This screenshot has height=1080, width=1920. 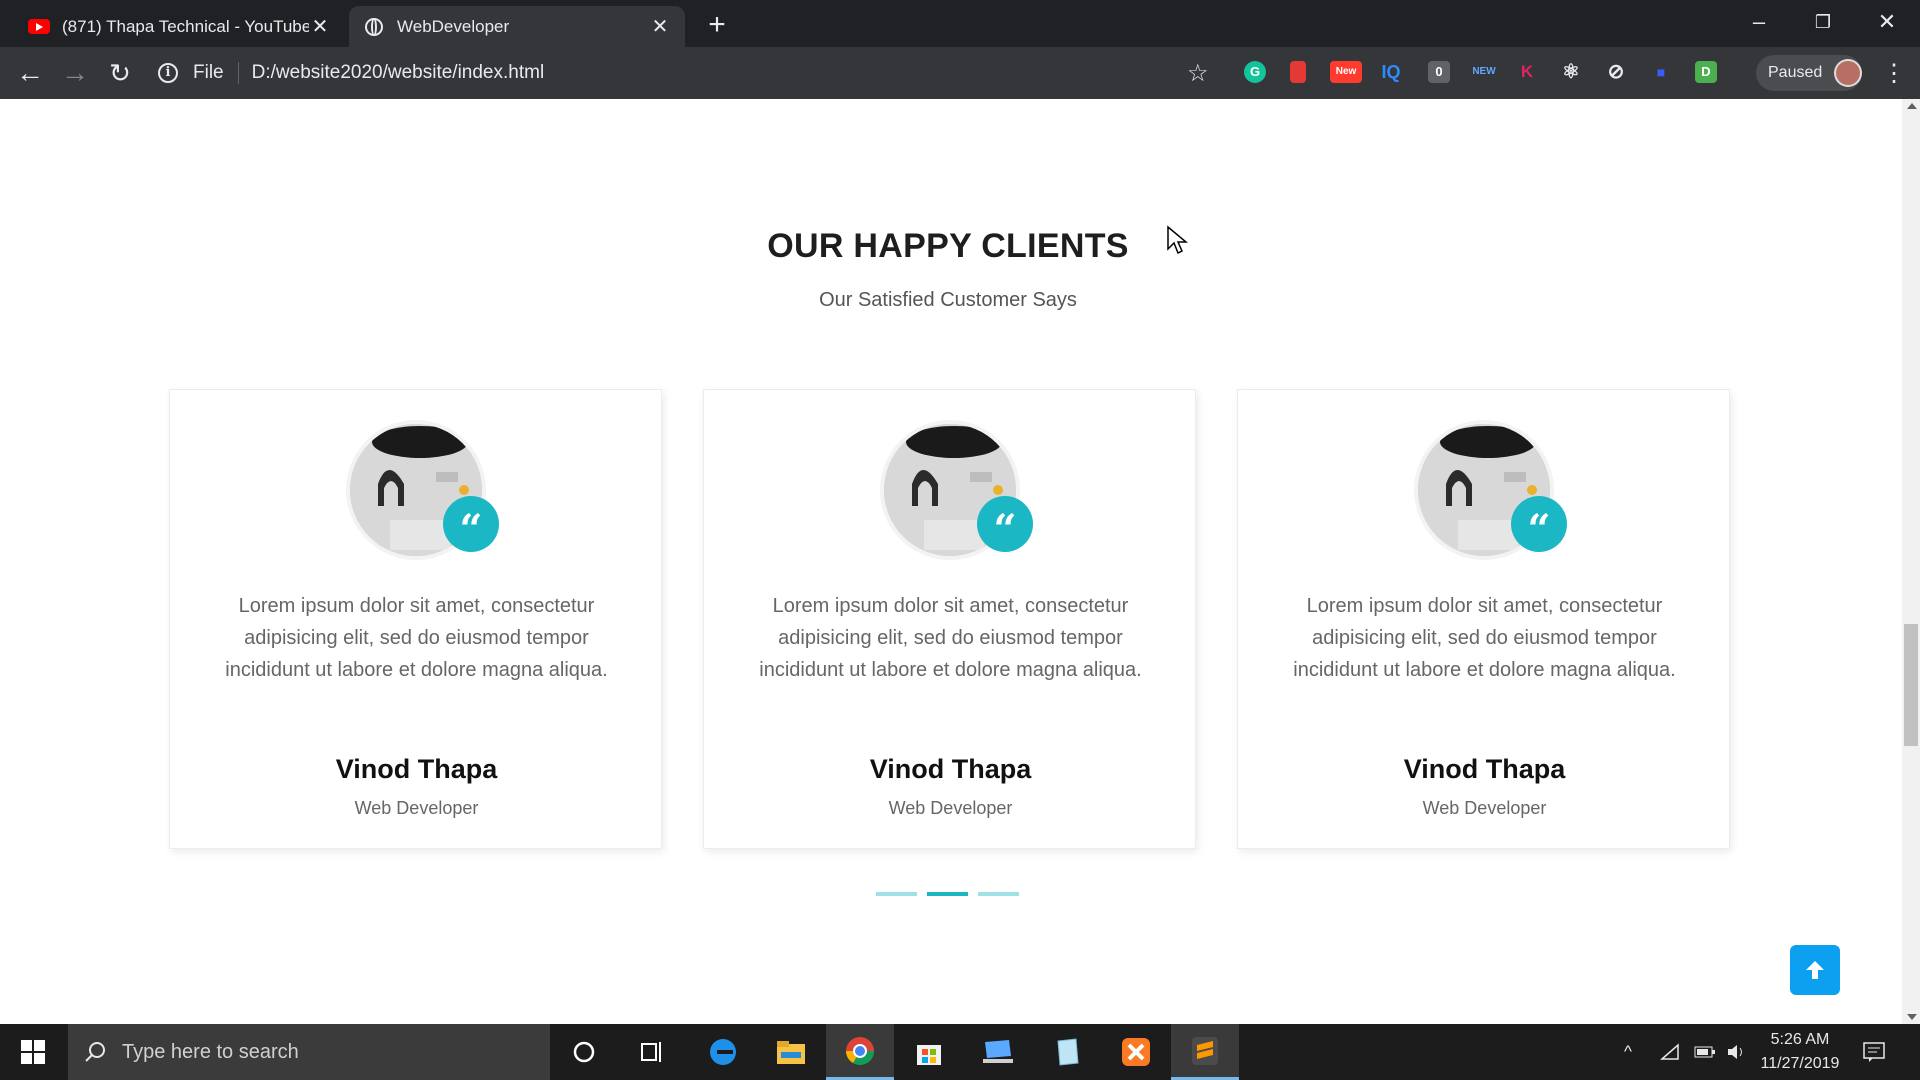 I want to click on taskbar-search, so click(x=309, y=1052).